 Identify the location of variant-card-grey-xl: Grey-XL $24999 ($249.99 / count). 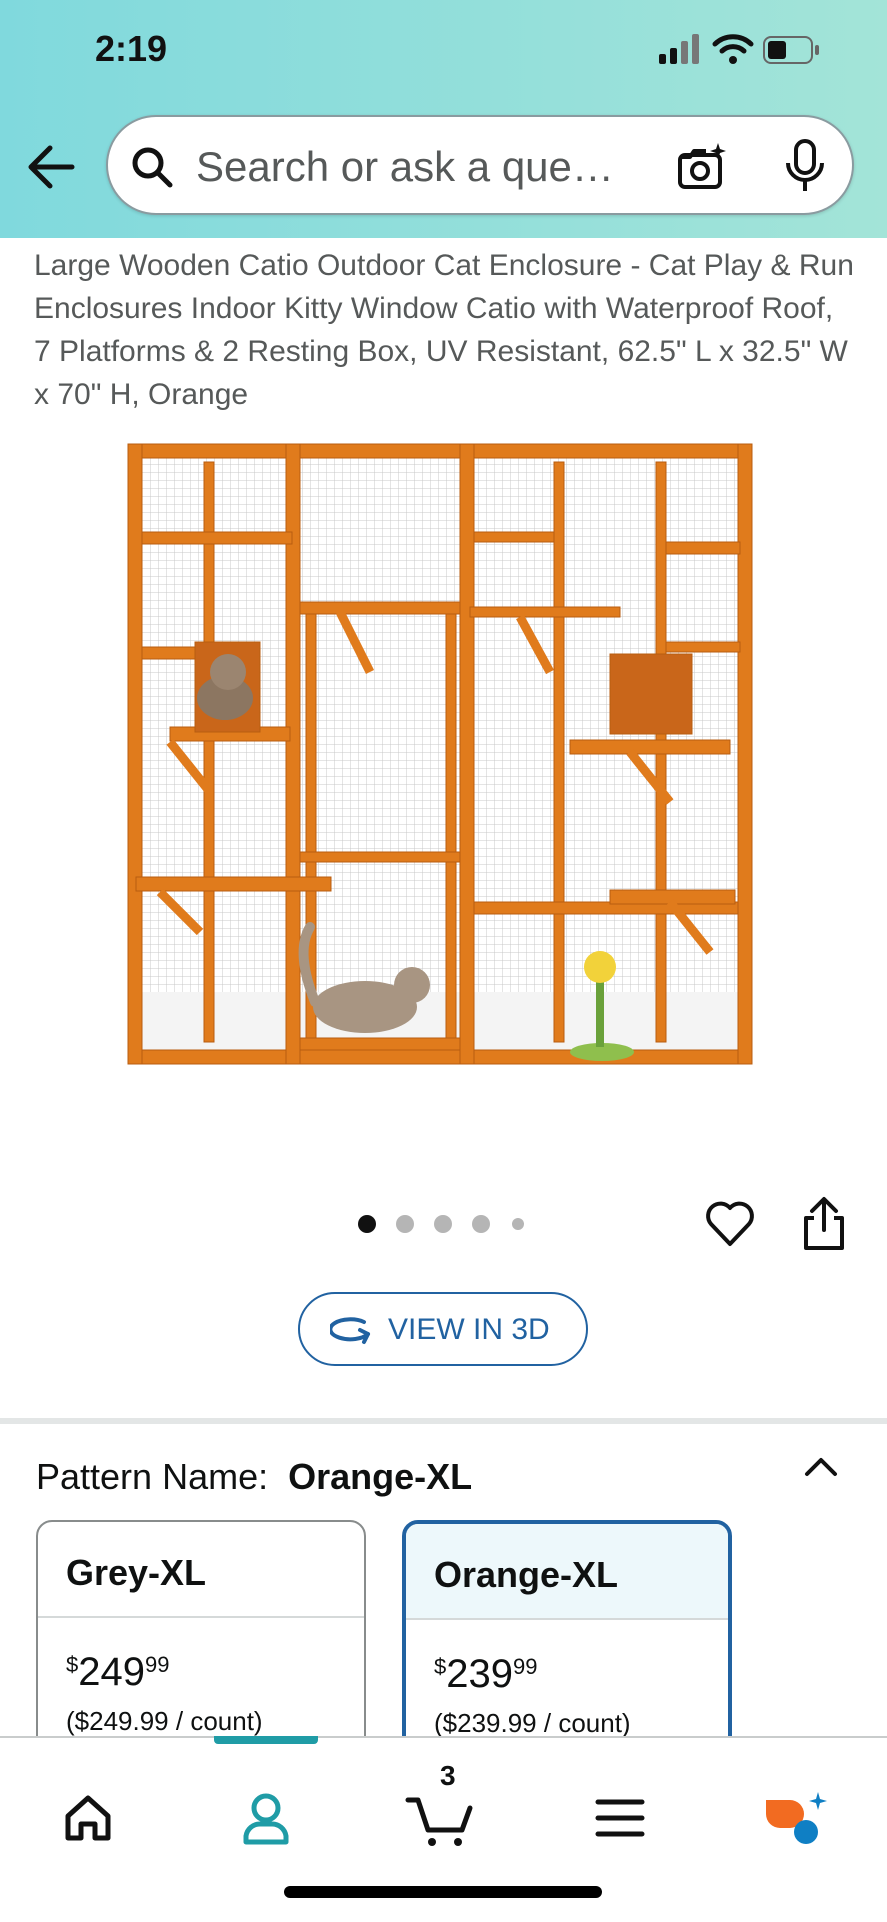
(201, 1640).